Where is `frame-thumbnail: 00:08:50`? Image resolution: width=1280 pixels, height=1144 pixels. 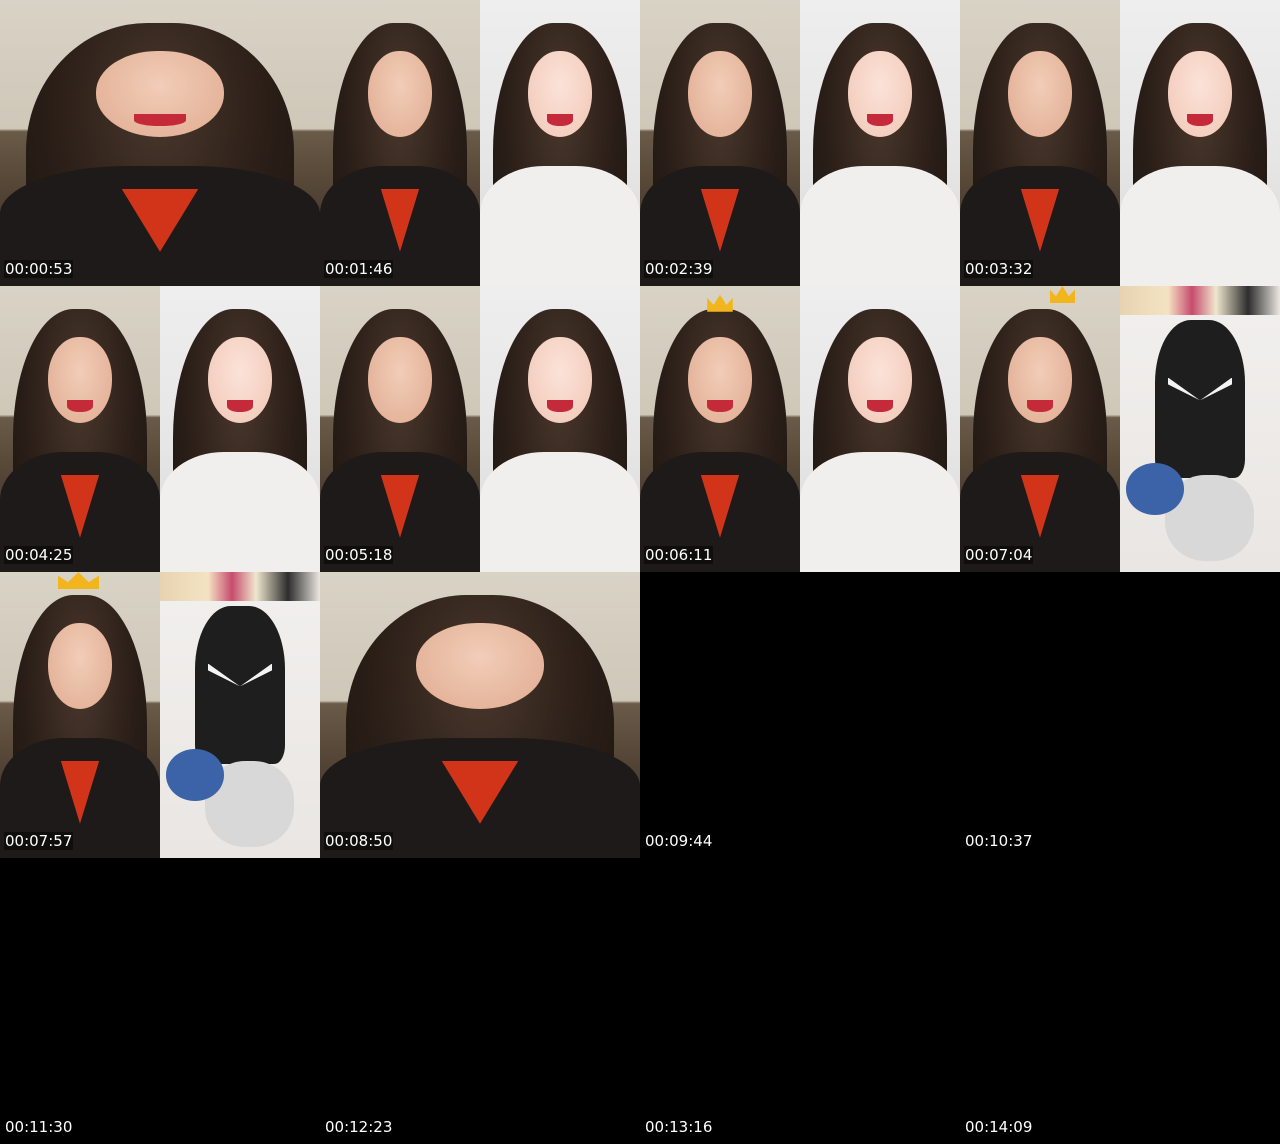 frame-thumbnail: 00:08:50 is located at coordinates (480, 715).